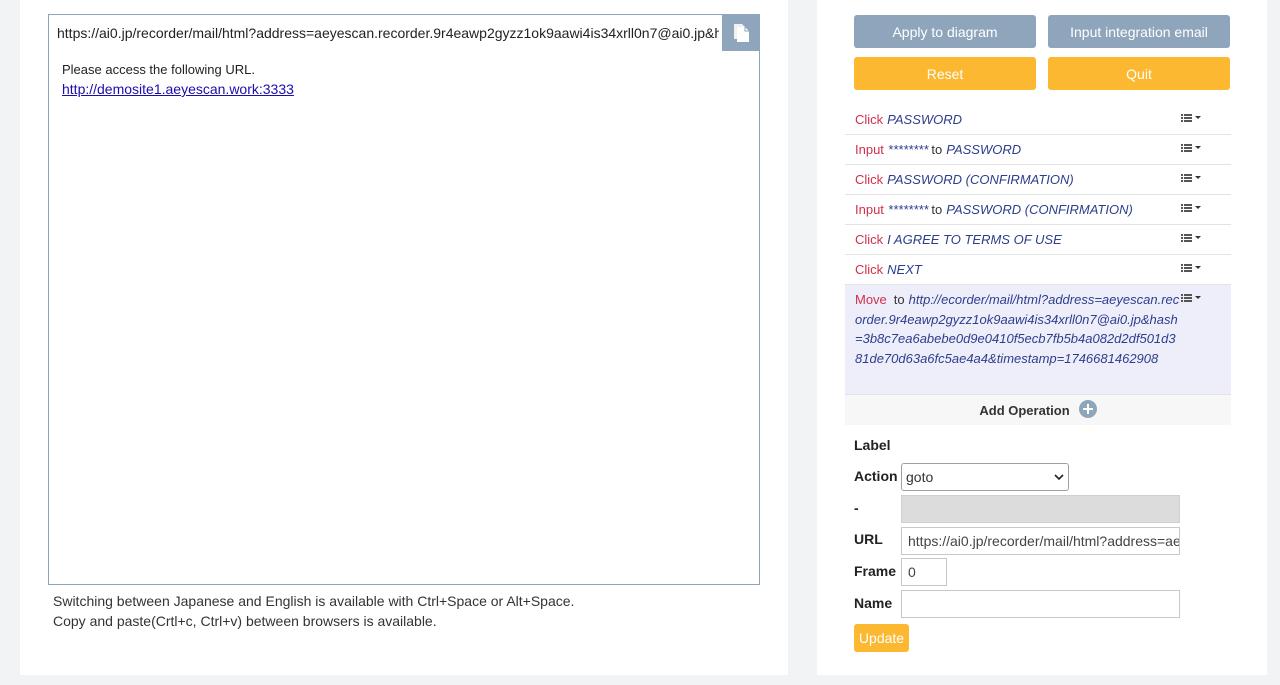  What do you see at coordinates (1139, 73) in the screenshot?
I see `quit-button: Quit` at bounding box center [1139, 73].